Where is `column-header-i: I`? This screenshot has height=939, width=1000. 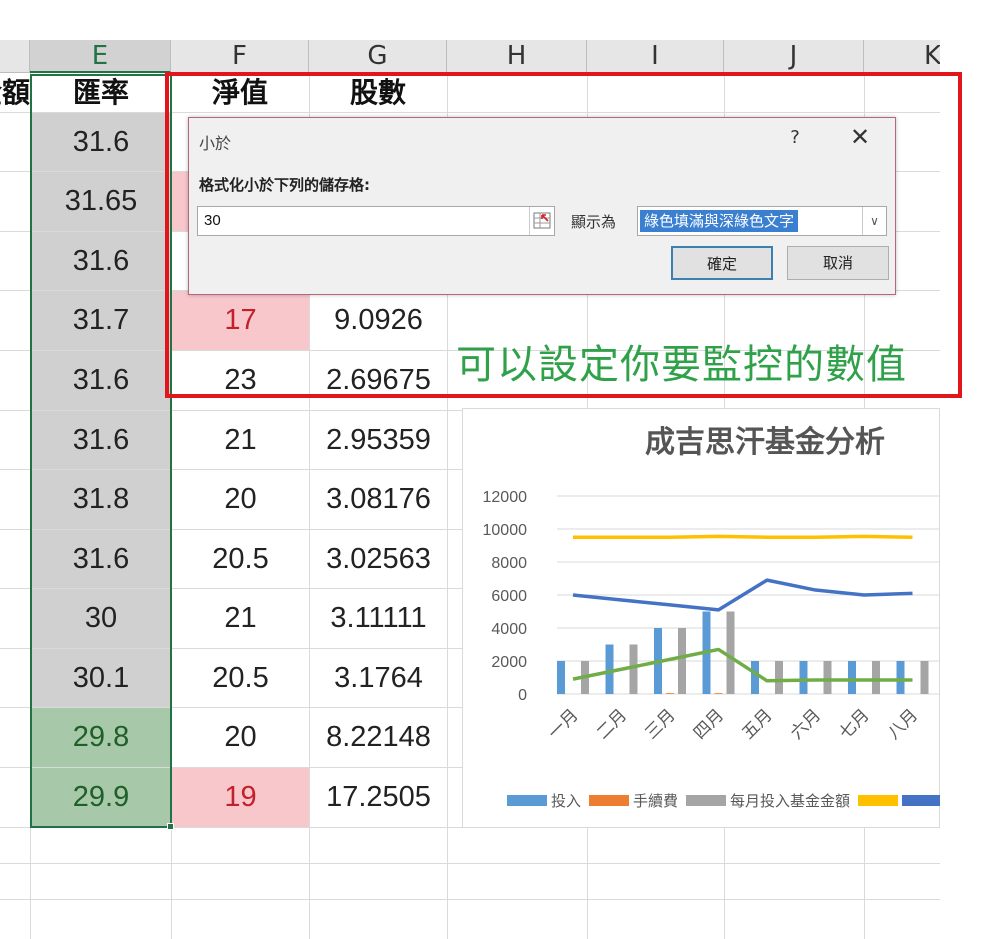
column-header-i: I is located at coordinates (655, 56).